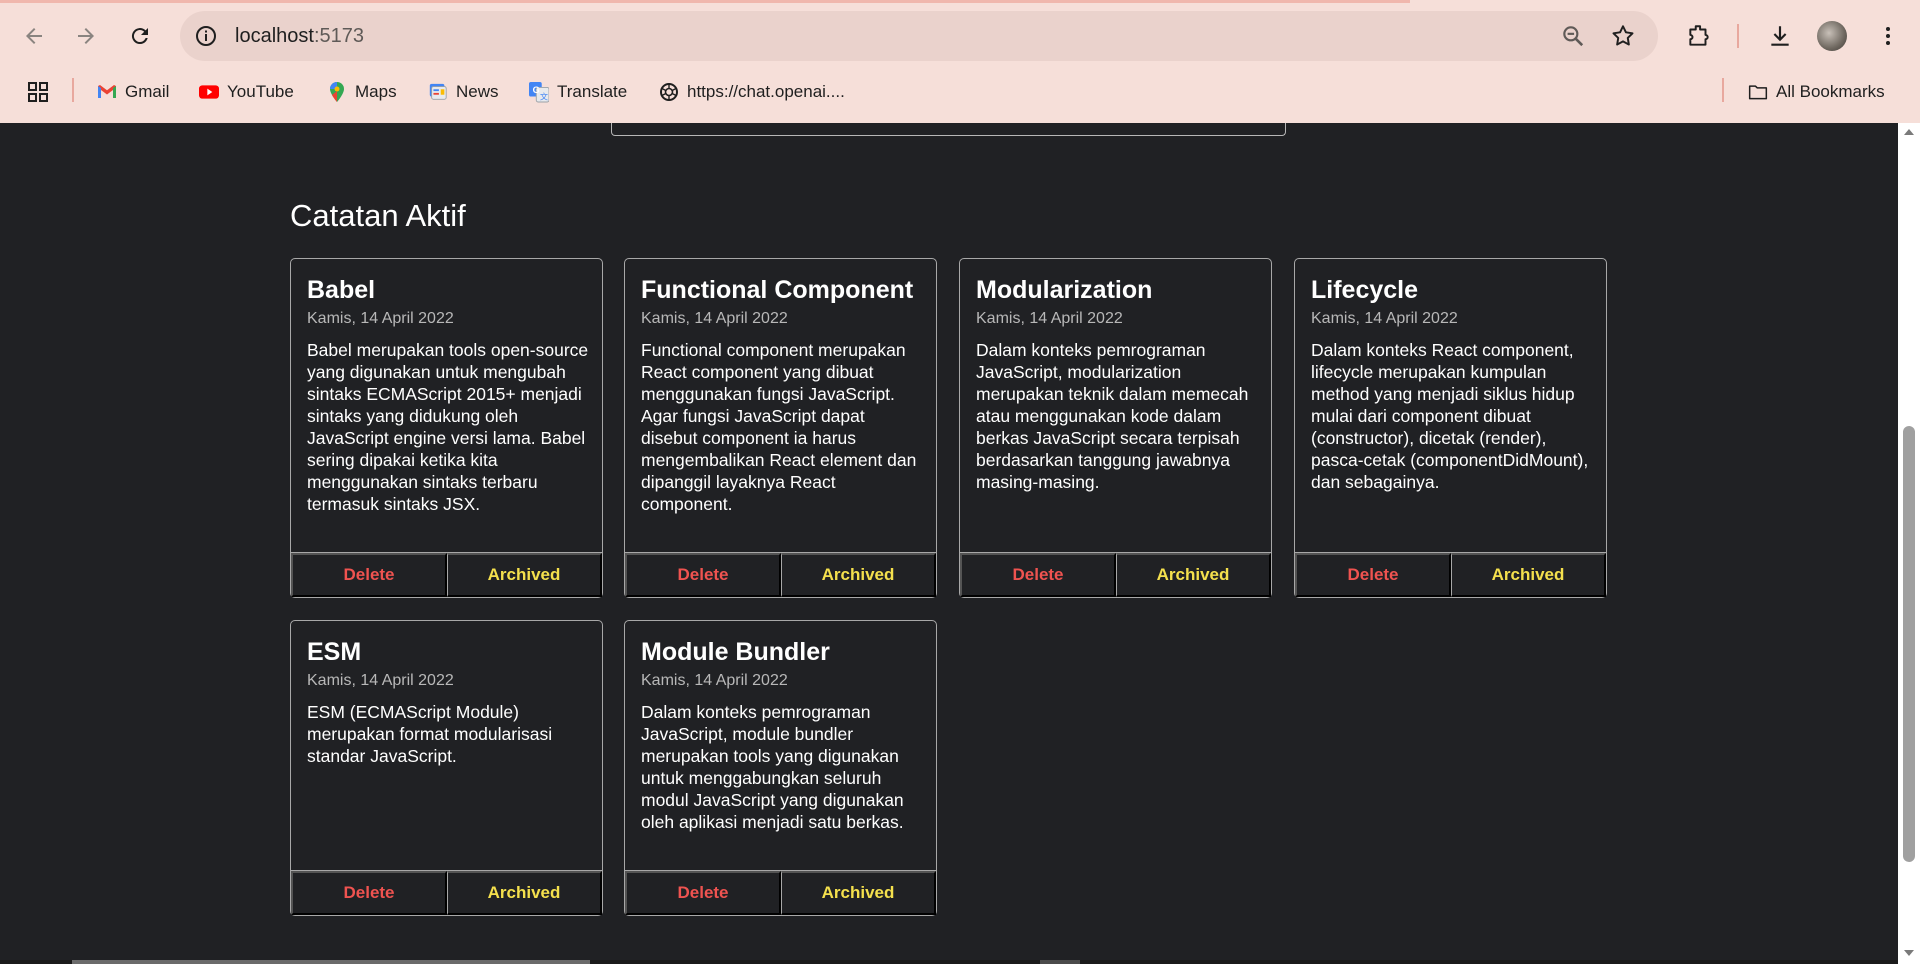 The width and height of the screenshot is (1920, 964). Describe the element at coordinates (1060, 962) in the screenshot. I see `horizontal-scroll-marker` at that location.